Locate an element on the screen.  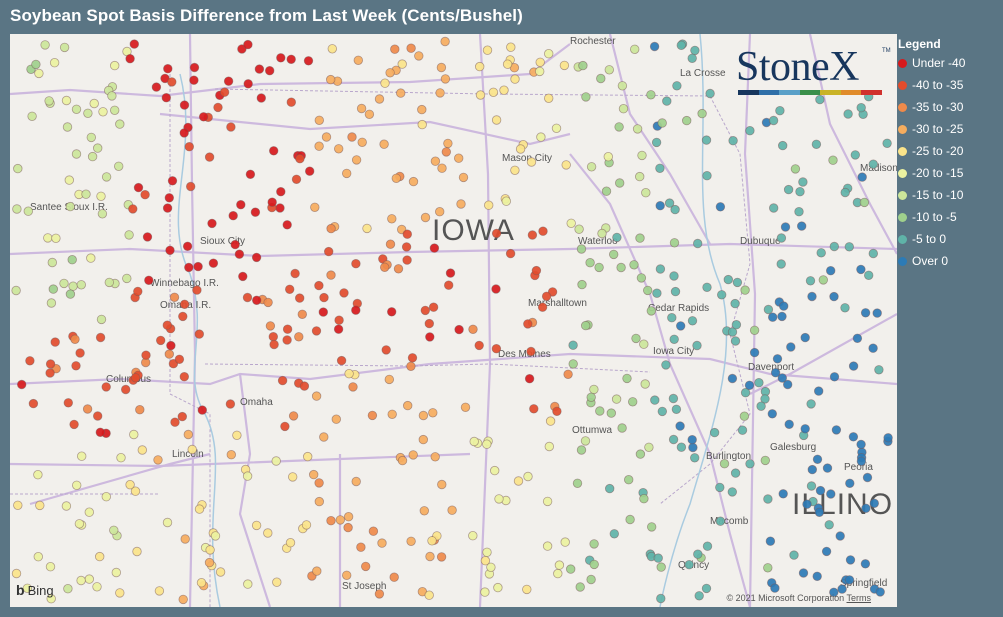
legend-item: -15 to -10 is located at coordinates (950, 195).